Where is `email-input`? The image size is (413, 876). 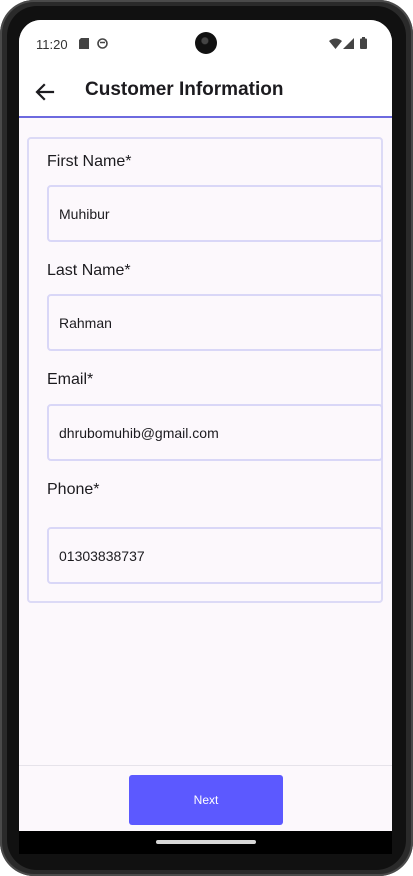
email-input is located at coordinates (214, 432).